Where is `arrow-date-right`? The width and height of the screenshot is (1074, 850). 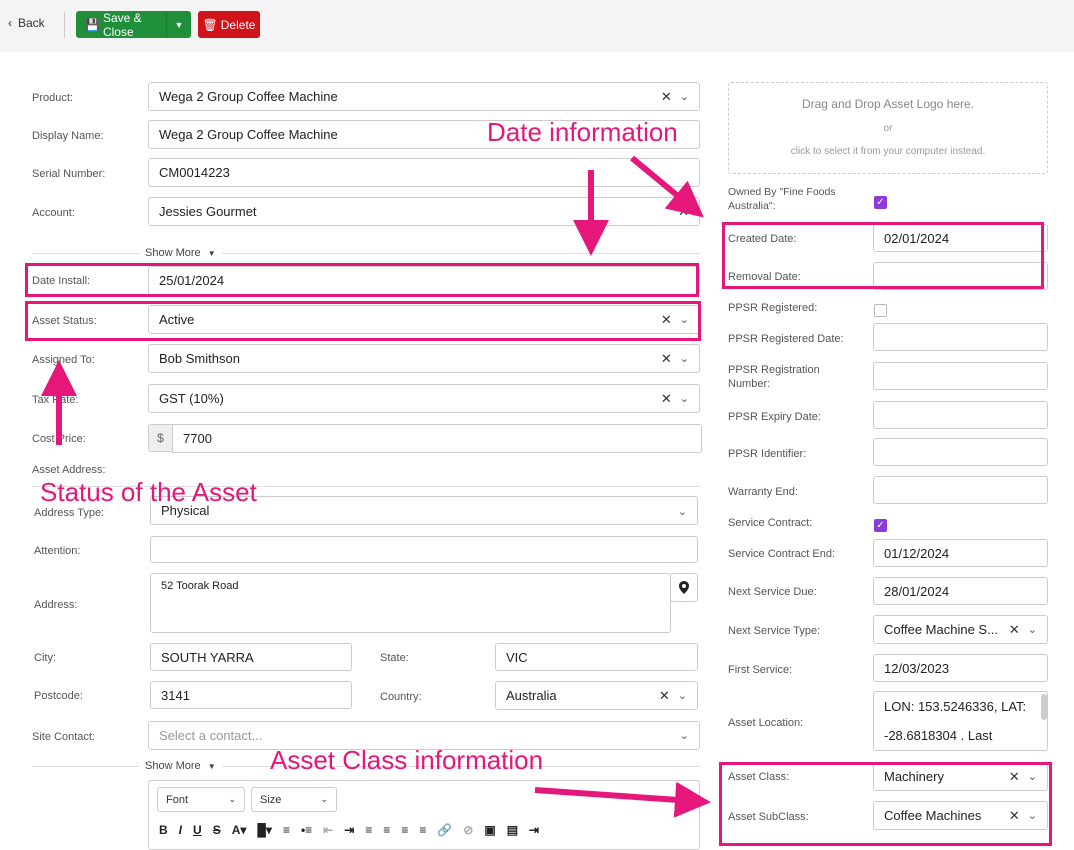
arrow-date-right is located at coordinates (667, 186).